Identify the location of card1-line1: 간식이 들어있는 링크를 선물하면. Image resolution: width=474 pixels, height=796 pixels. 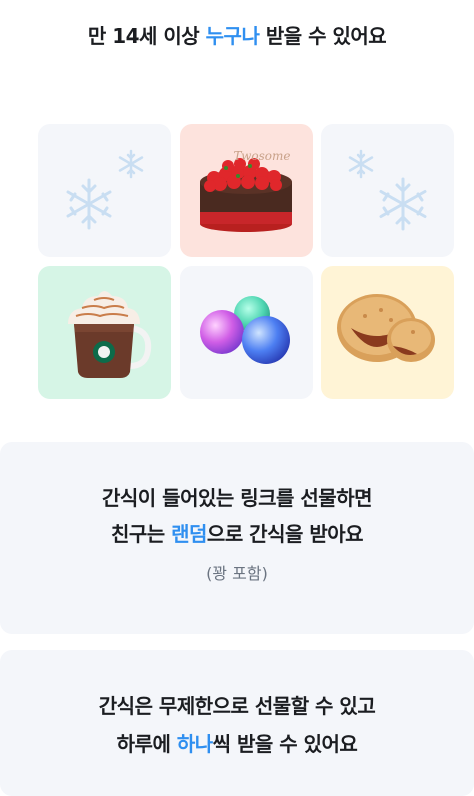
(237, 498).